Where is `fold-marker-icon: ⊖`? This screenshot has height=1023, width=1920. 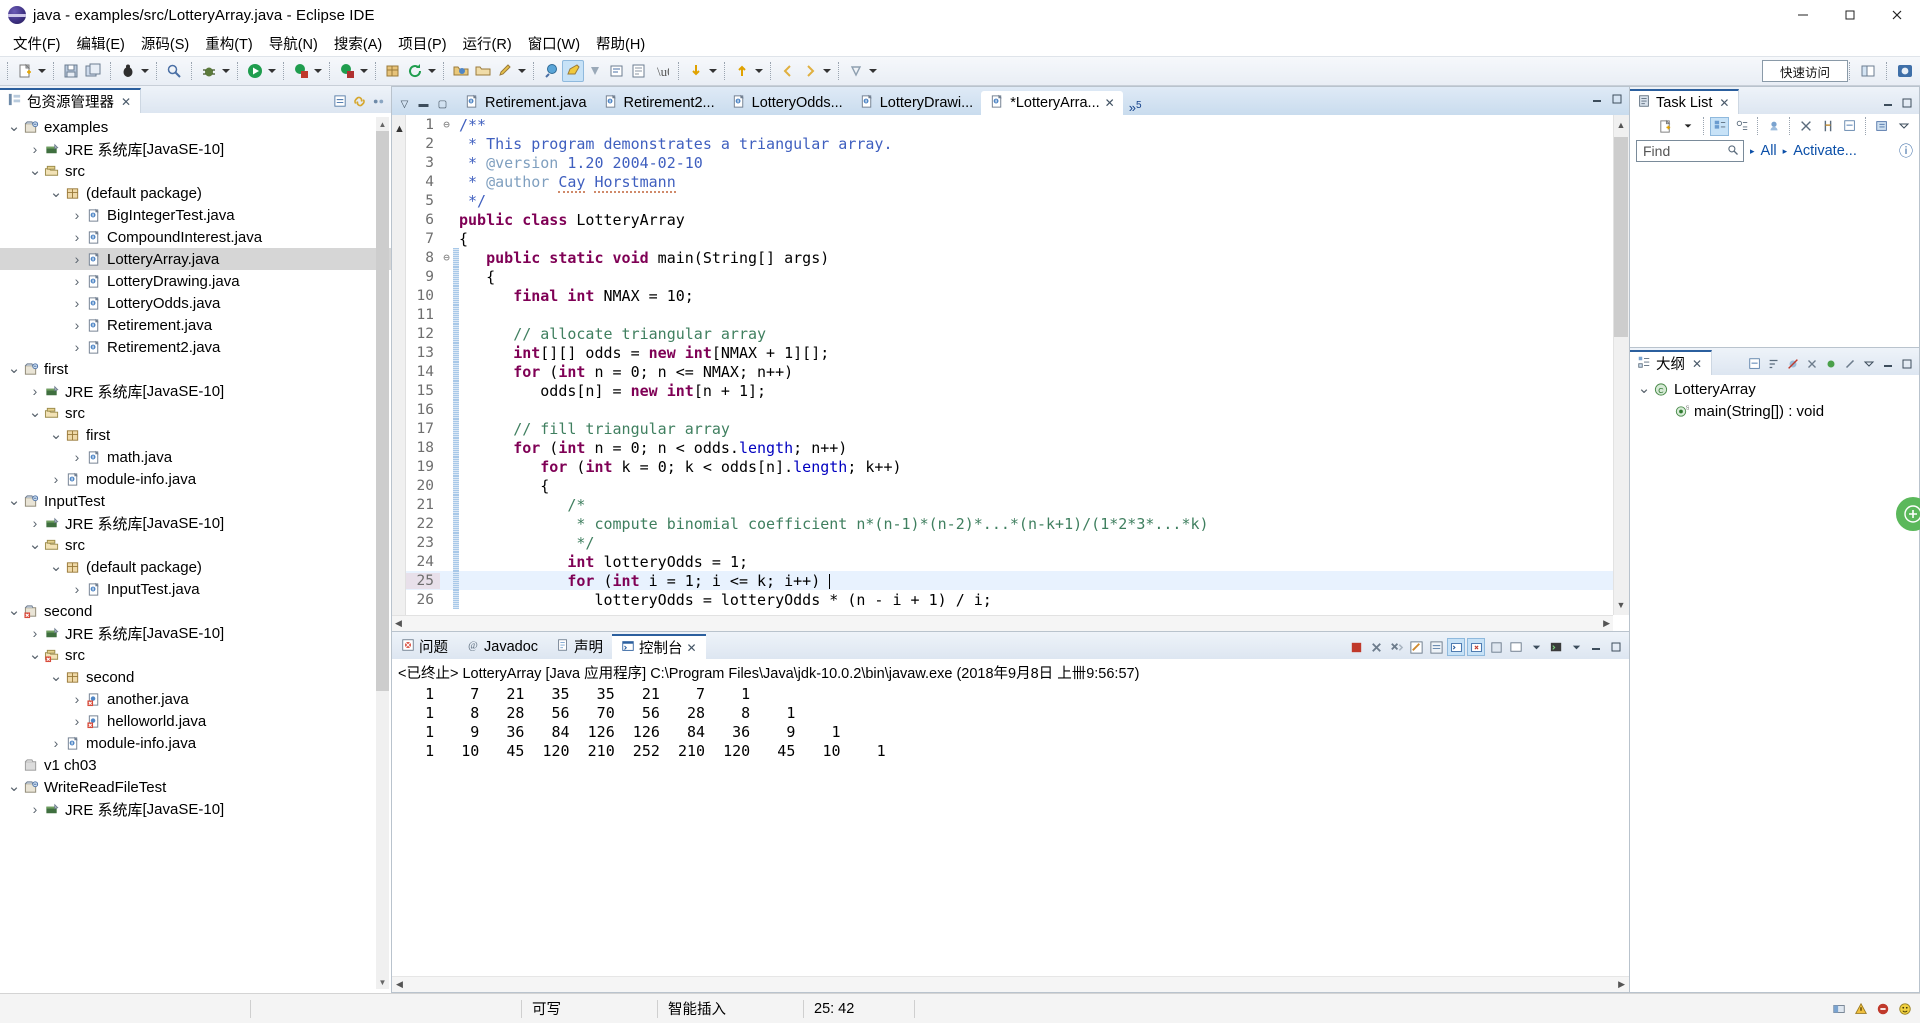
fold-marker-icon: ⊖ is located at coordinates (446, 124).